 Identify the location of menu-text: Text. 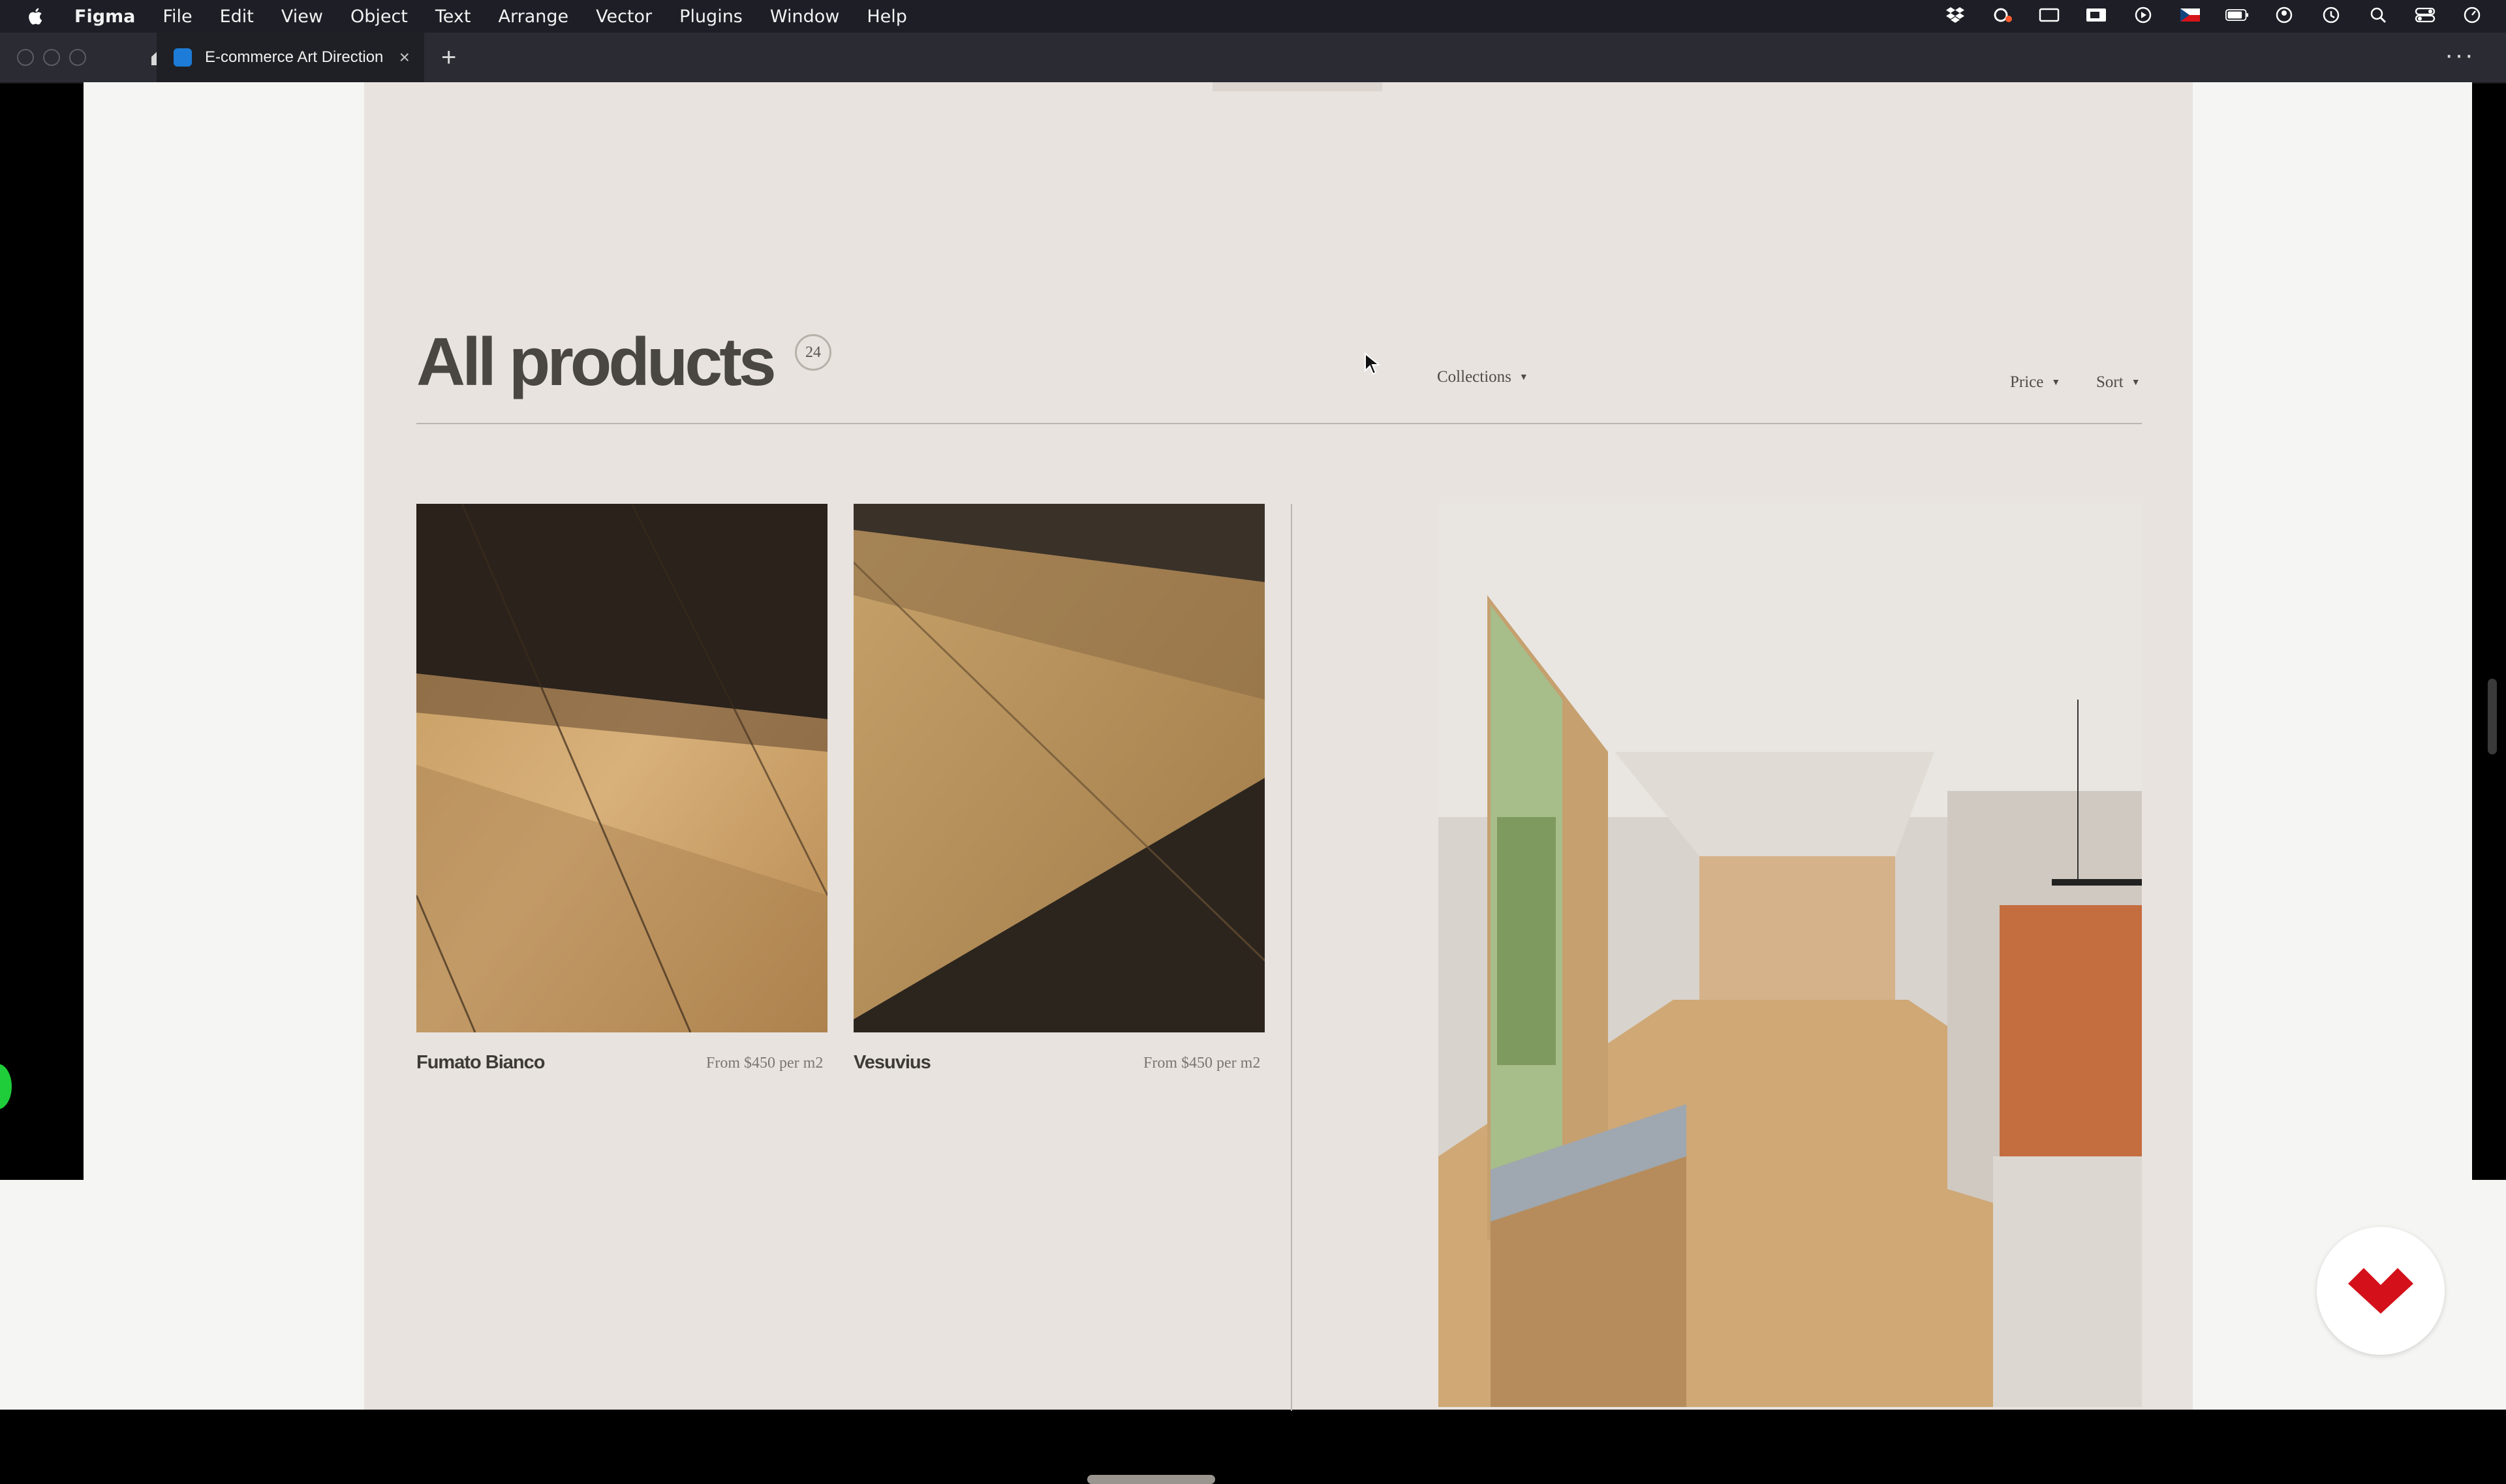
(453, 17).